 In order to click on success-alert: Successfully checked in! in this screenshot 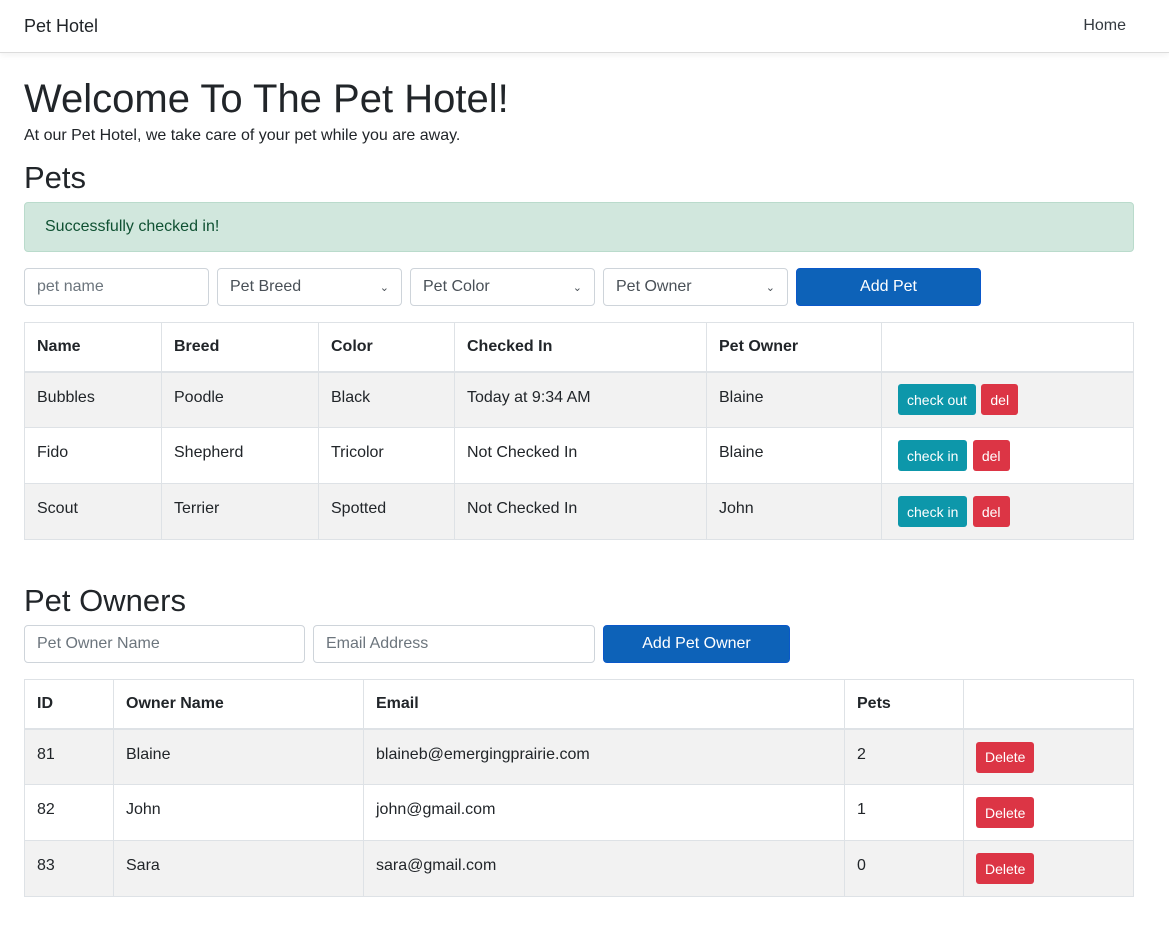, I will do `click(579, 227)`.